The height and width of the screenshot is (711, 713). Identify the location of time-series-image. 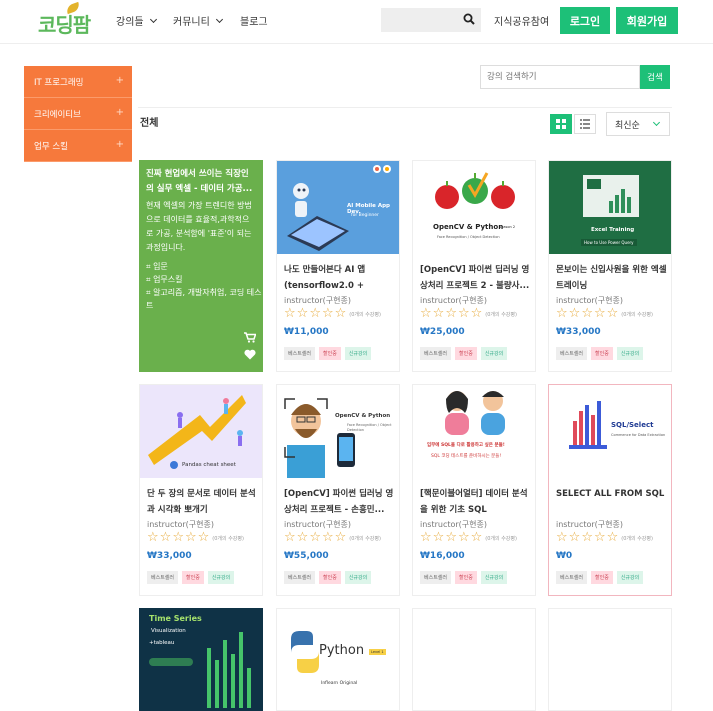
(201, 659).